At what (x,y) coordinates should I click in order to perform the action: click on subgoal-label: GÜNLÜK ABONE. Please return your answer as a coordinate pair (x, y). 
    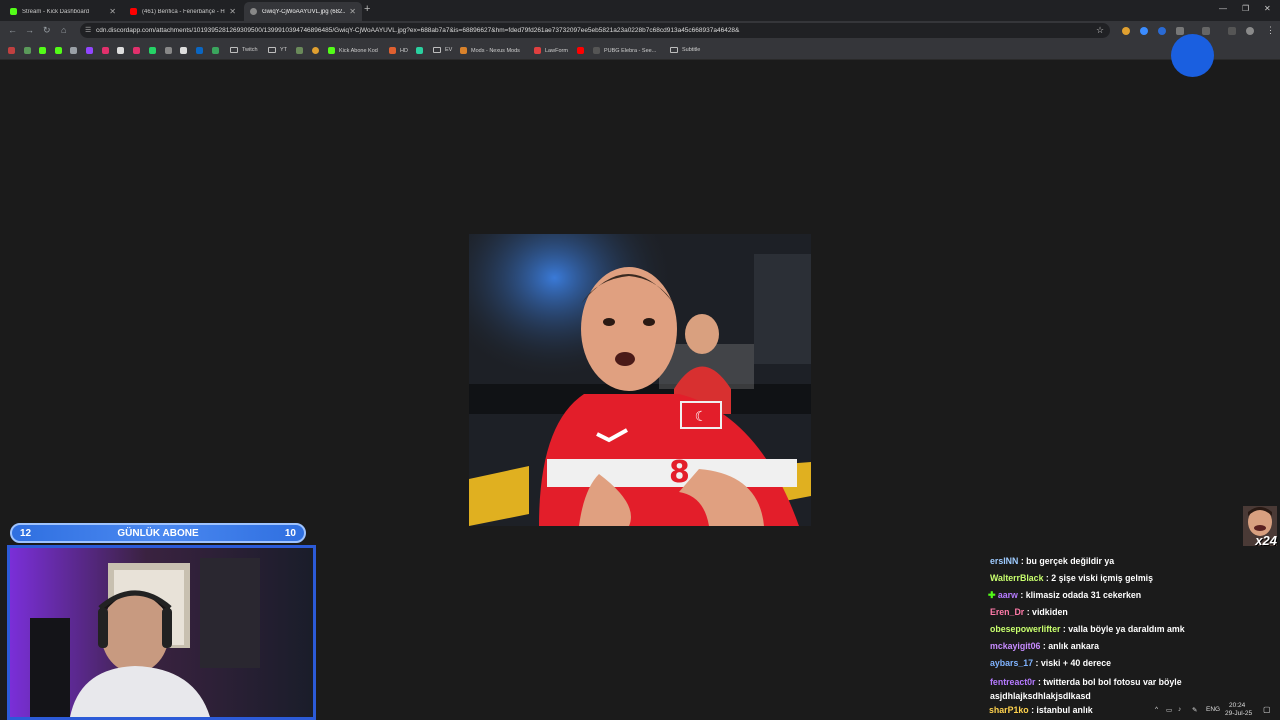
    Looking at the image, I should click on (158, 533).